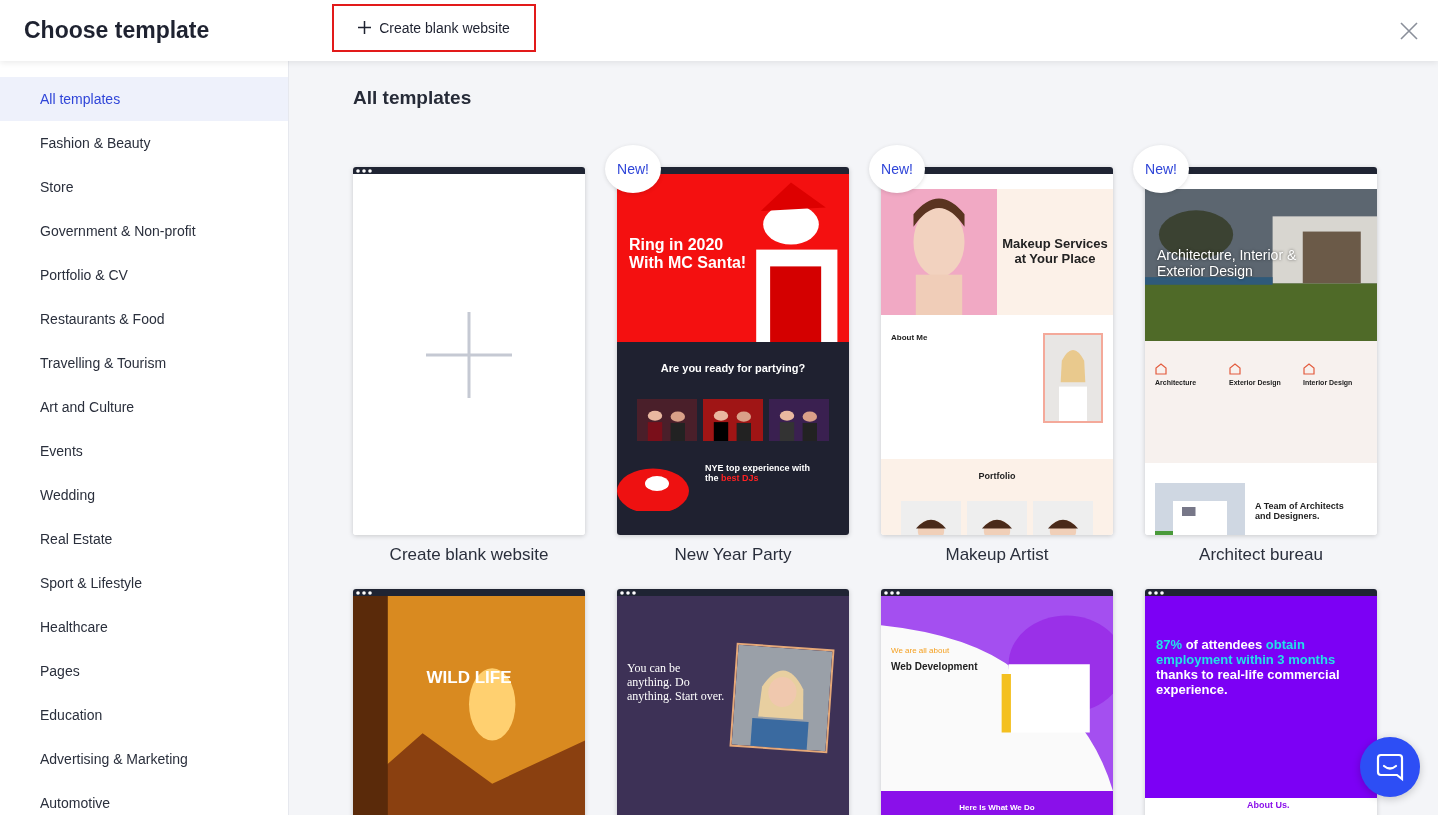 The image size is (1438, 815). What do you see at coordinates (733, 368) in the screenshot?
I see `headline: Are you ready for partying?` at bounding box center [733, 368].